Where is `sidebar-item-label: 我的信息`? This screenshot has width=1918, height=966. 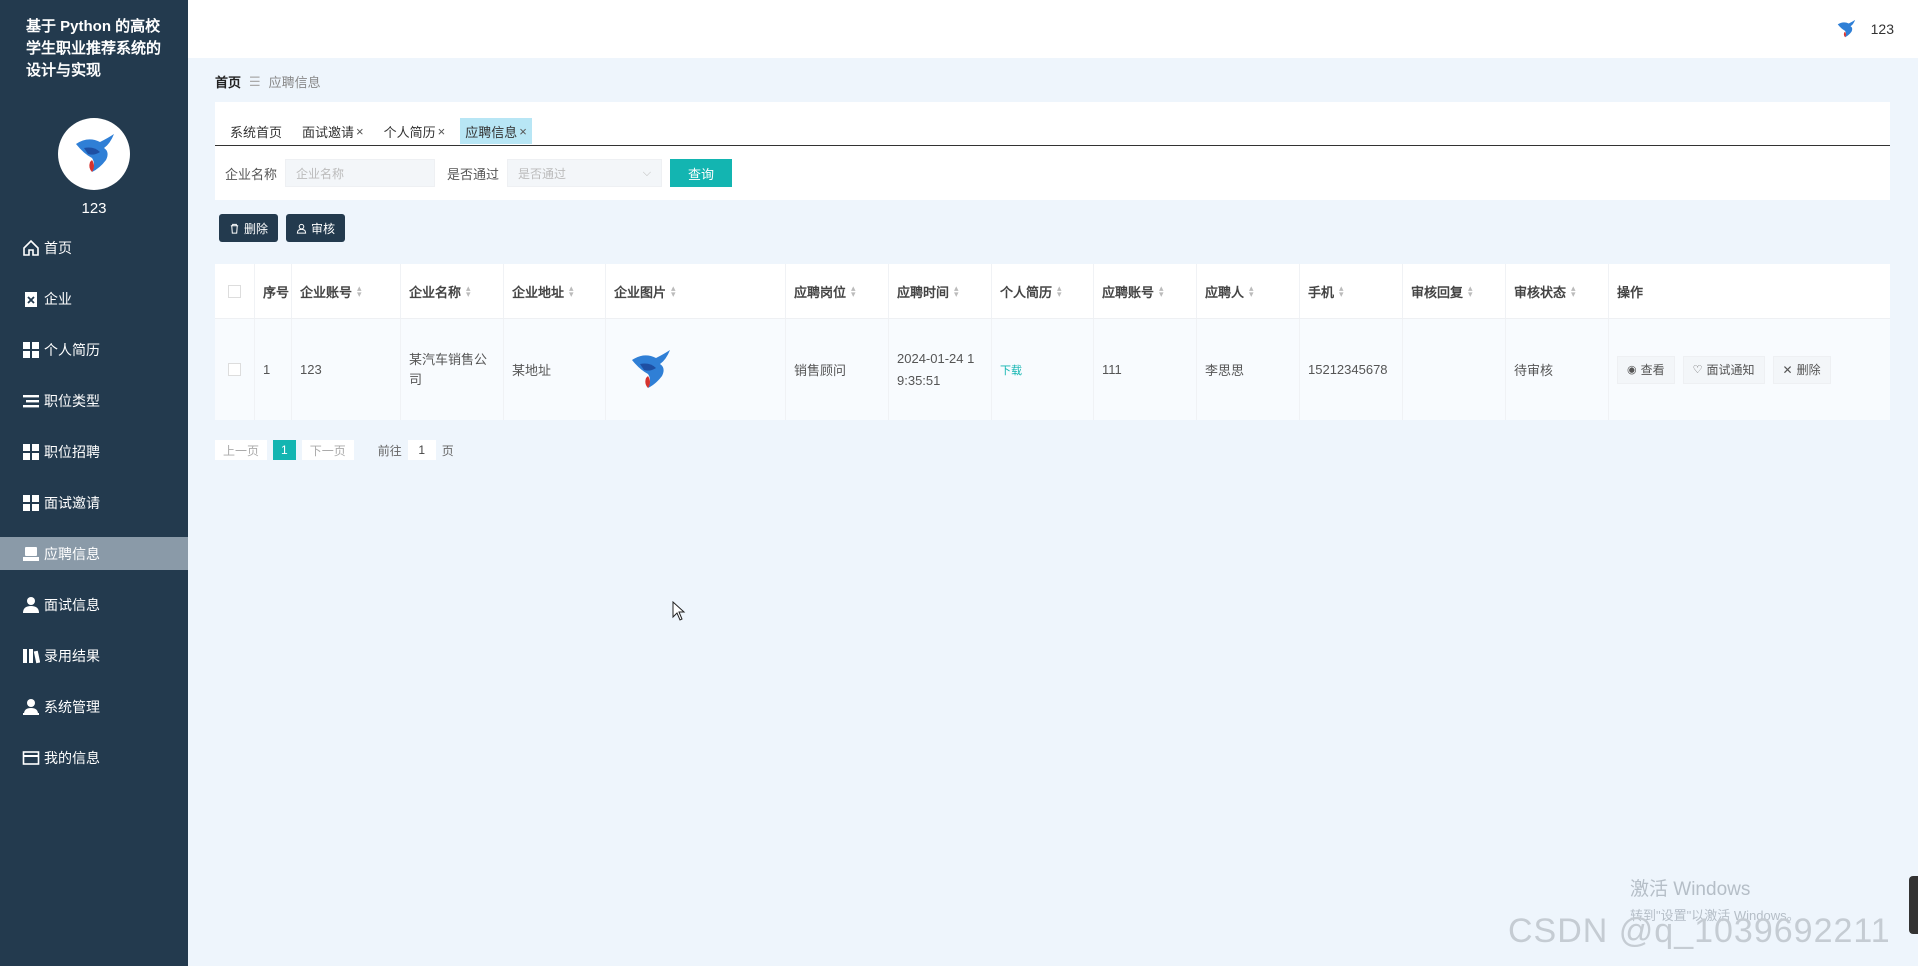 sidebar-item-label: 我的信息 is located at coordinates (72, 757).